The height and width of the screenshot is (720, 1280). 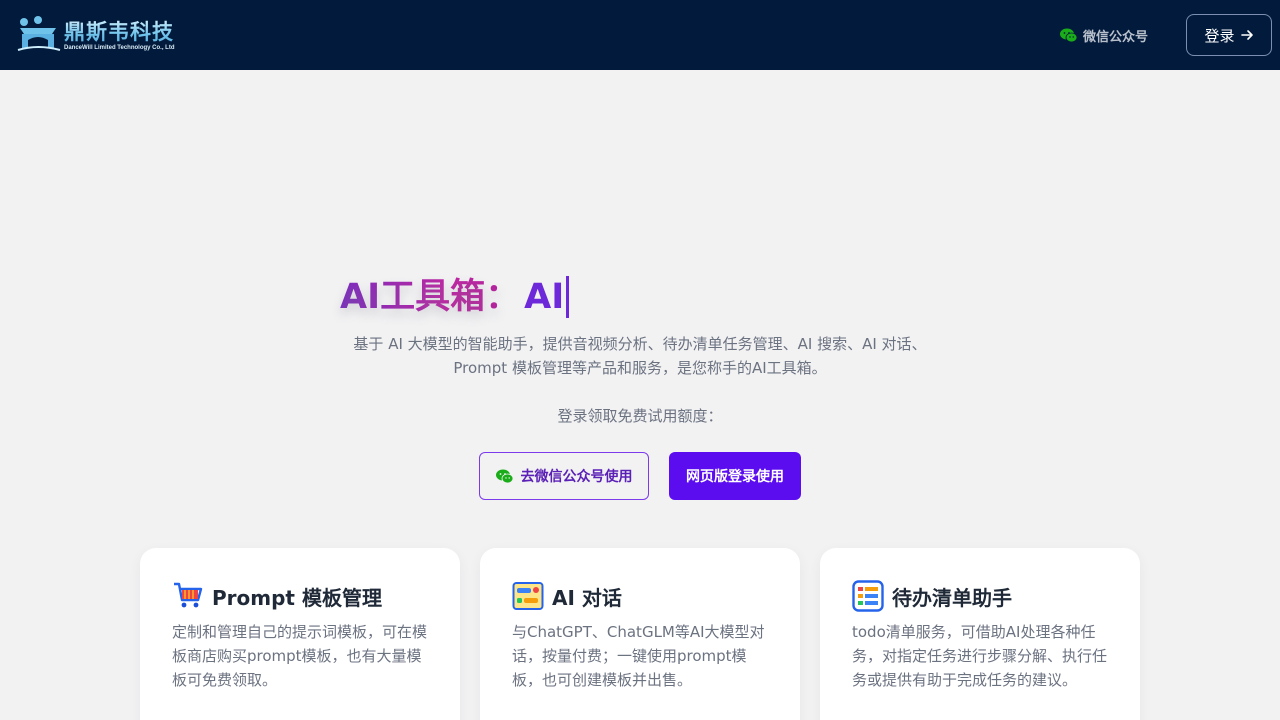 What do you see at coordinates (39, 33) in the screenshot?
I see `logo-mark-icon` at bounding box center [39, 33].